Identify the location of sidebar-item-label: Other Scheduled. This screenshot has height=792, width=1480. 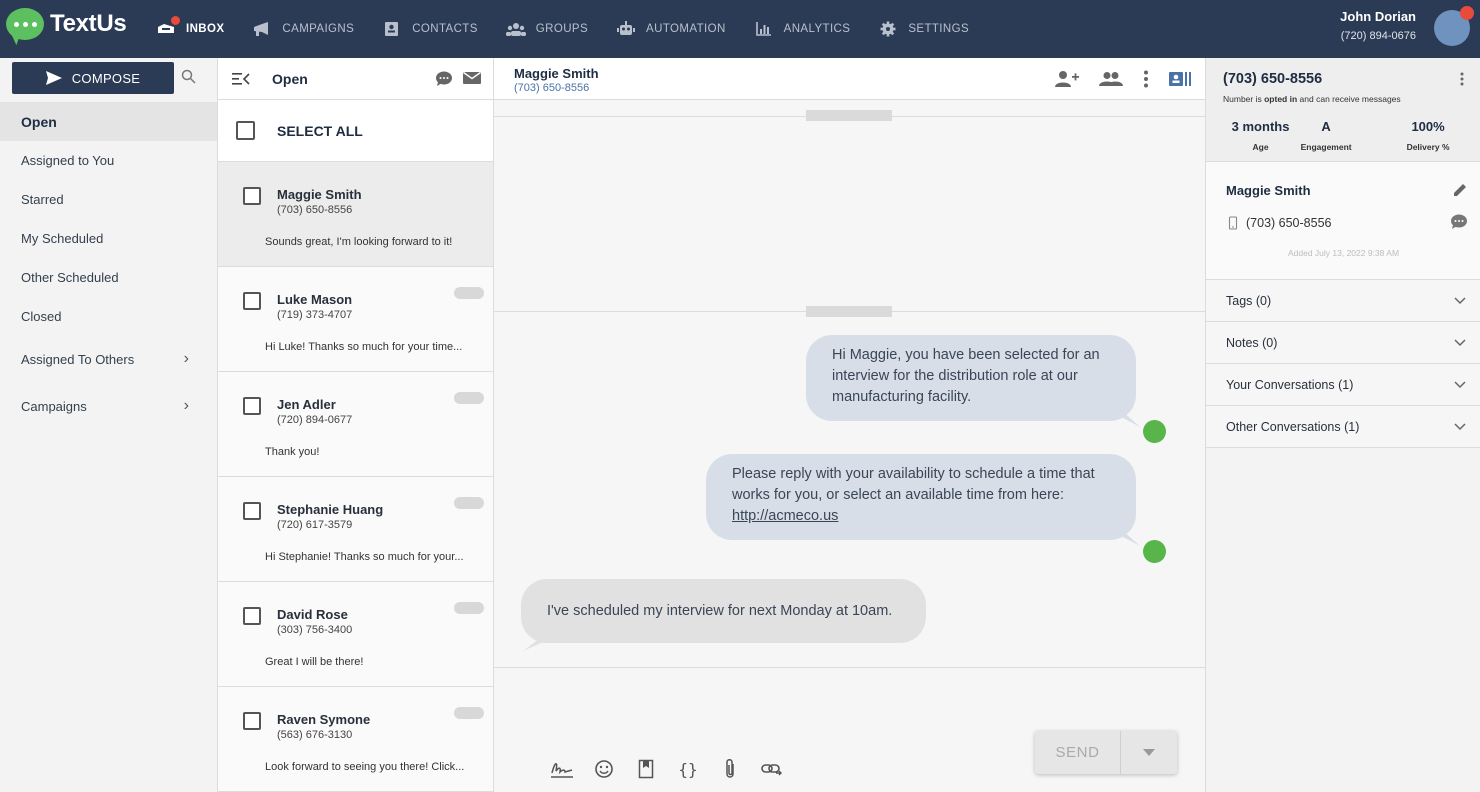
(70, 277).